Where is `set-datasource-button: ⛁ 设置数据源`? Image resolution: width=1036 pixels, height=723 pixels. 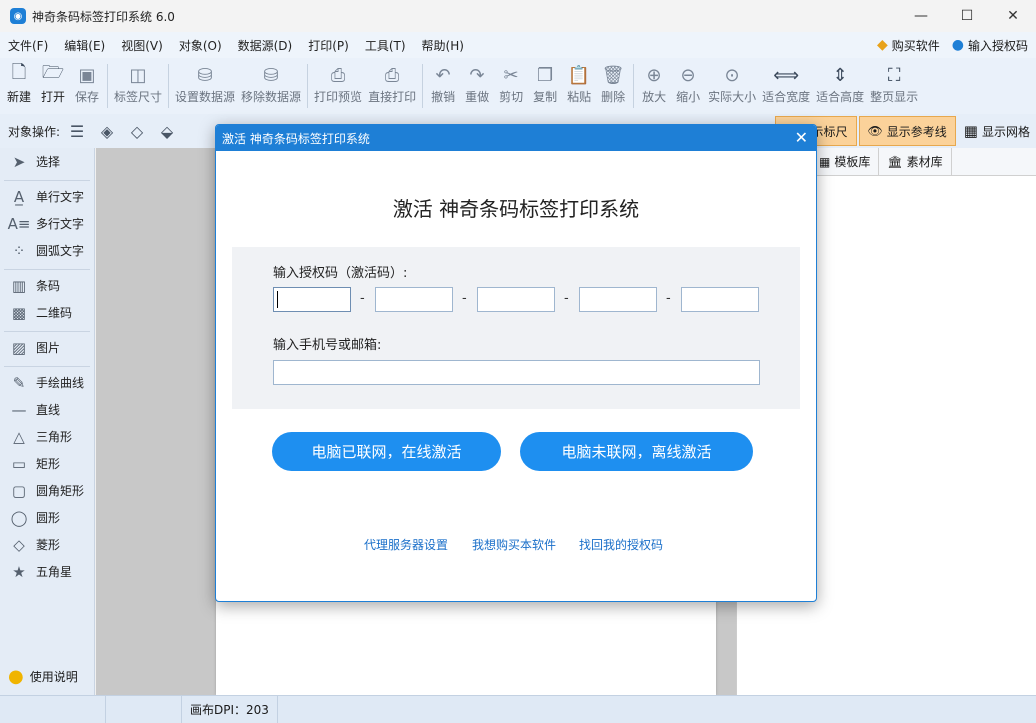
set-datasource-button: ⛁ 设置数据源 is located at coordinates (205, 81).